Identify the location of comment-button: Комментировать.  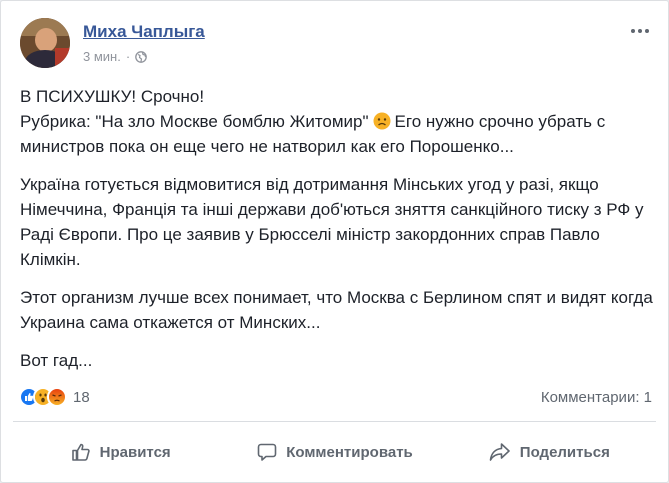
(334, 452).